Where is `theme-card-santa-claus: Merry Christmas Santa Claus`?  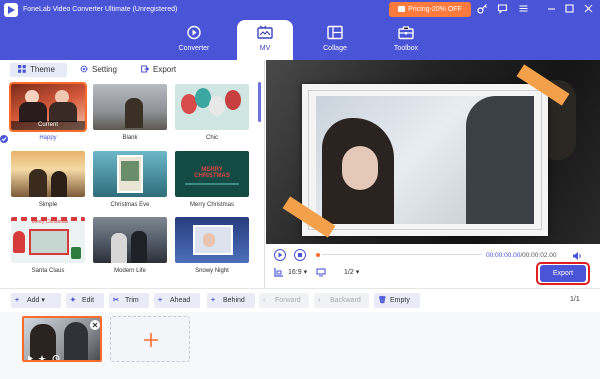 theme-card-santa-claus: Merry Christmas Santa Claus is located at coordinates (48, 247).